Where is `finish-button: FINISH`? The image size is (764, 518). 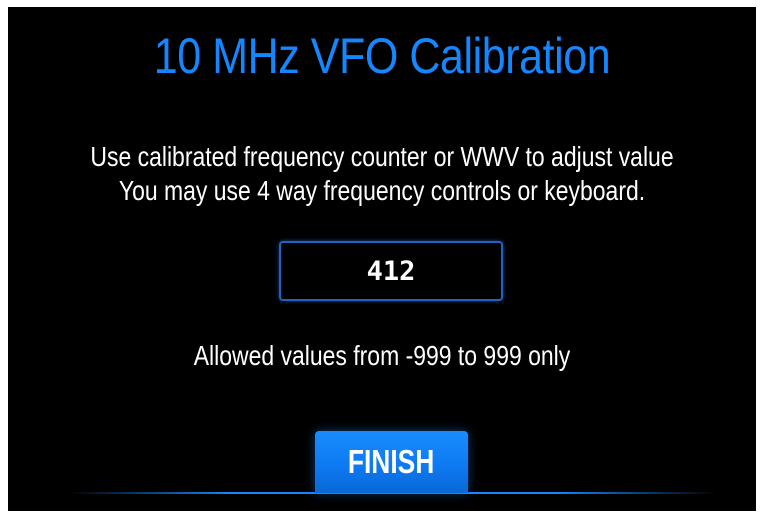 finish-button: FINISH is located at coordinates (391, 462).